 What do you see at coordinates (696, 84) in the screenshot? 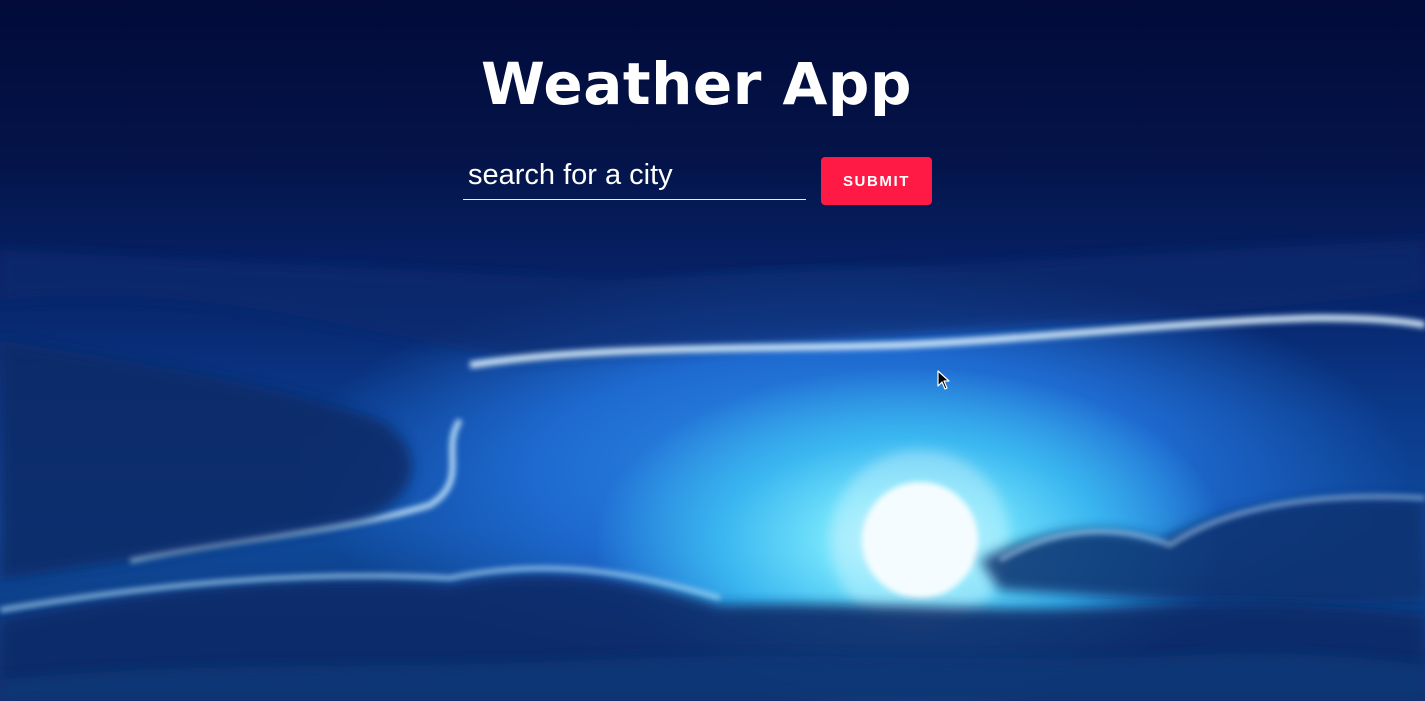
I see `page-title: Weather App` at bounding box center [696, 84].